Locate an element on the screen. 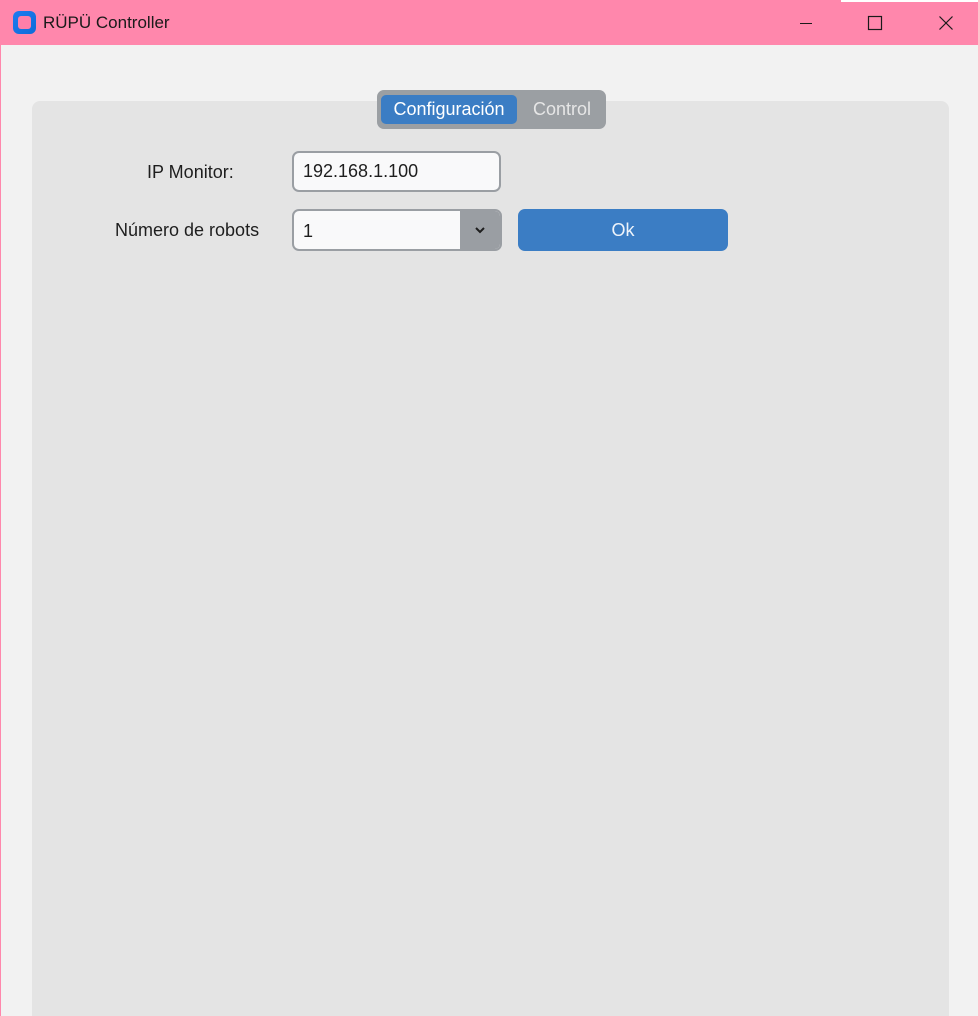 This screenshot has height=1016, width=978. ok-button: Ok is located at coordinates (623, 230).